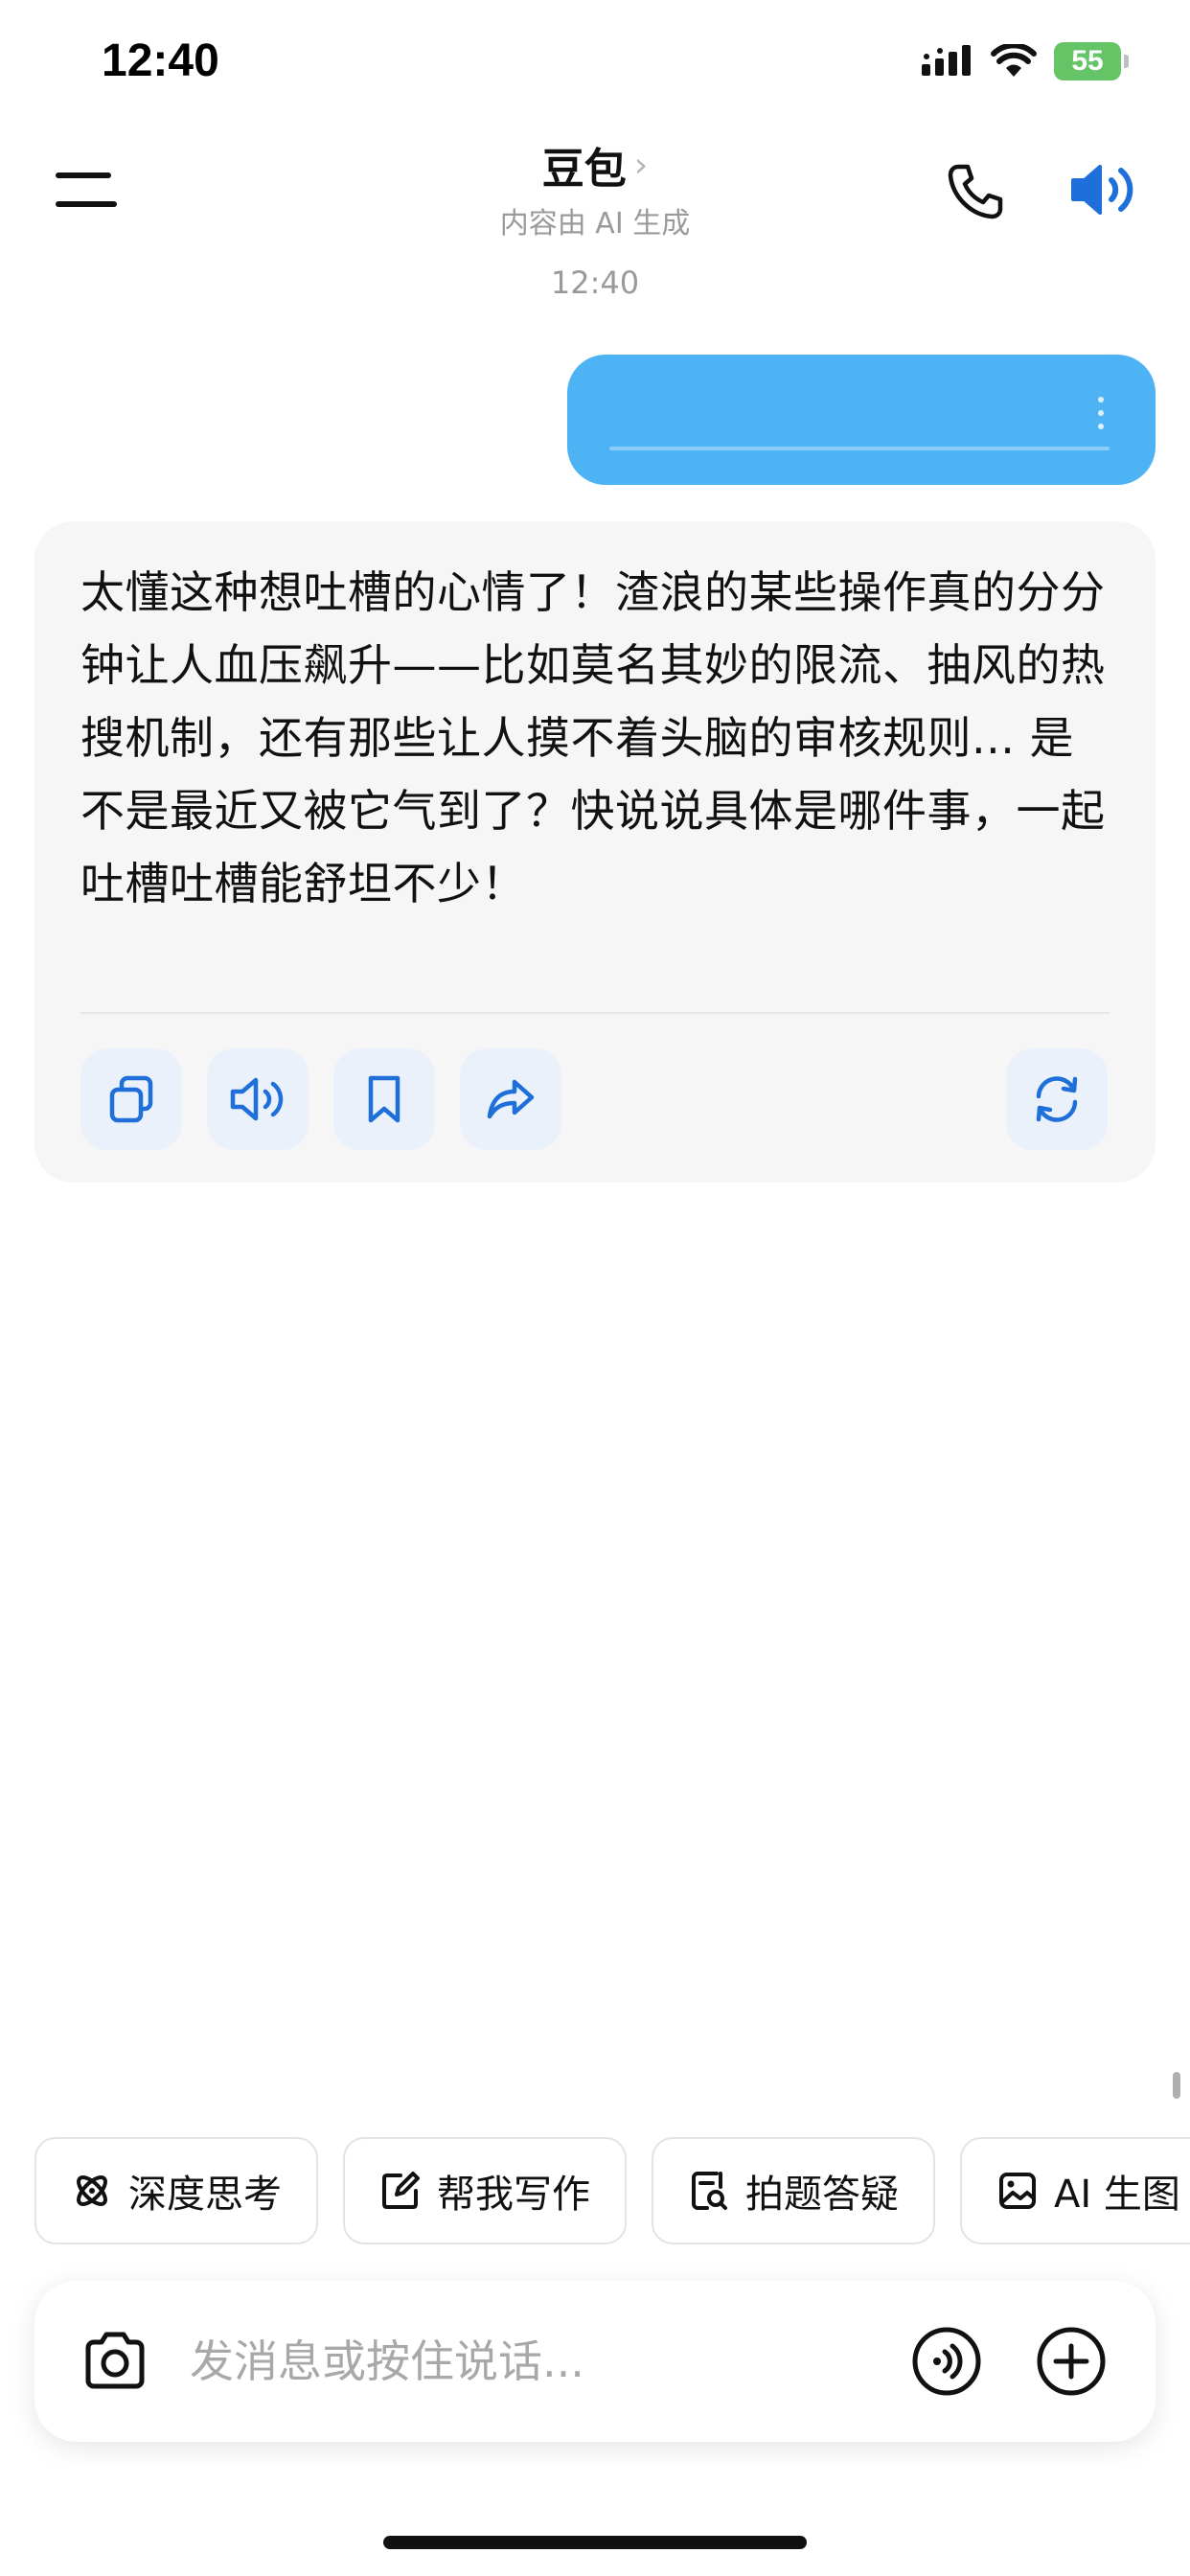  Describe the element at coordinates (205, 2195) in the screenshot. I see `chip-label: 深度思考` at that location.